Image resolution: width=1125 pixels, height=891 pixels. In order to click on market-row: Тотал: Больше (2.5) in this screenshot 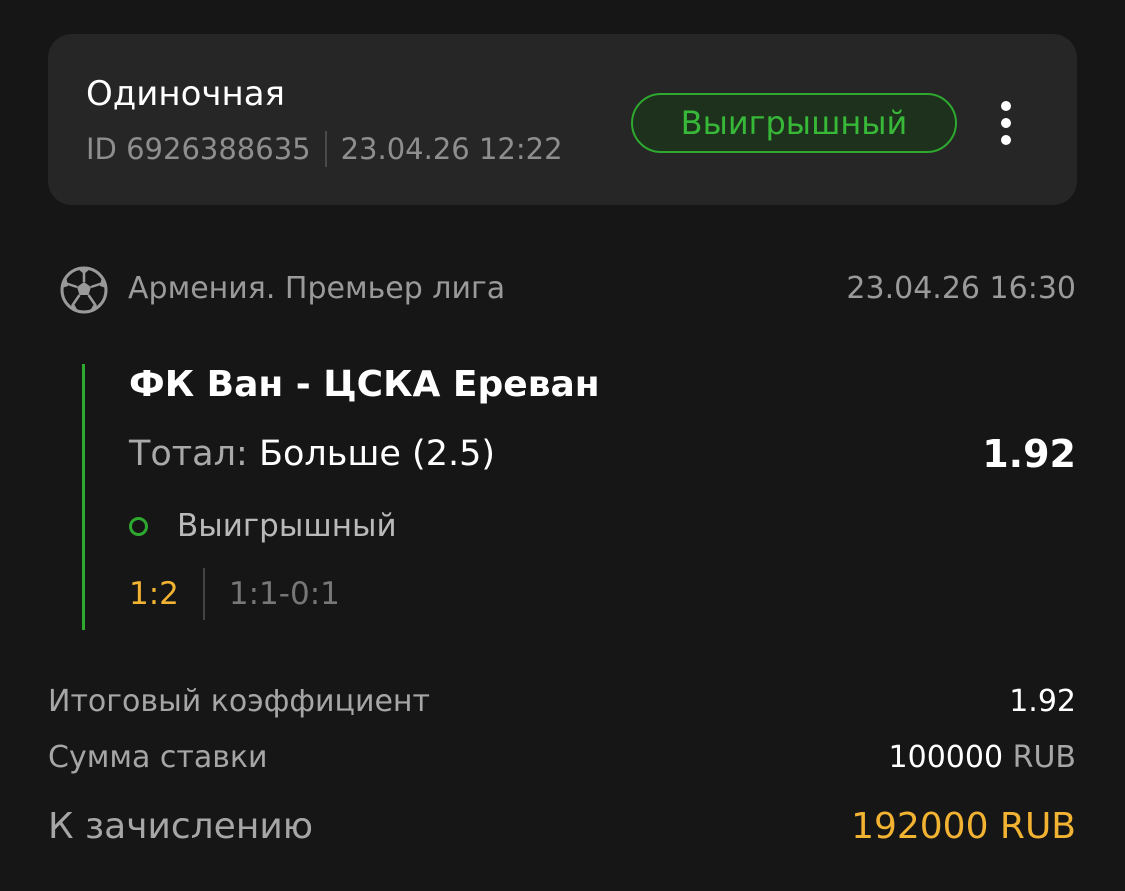, I will do `click(312, 454)`.